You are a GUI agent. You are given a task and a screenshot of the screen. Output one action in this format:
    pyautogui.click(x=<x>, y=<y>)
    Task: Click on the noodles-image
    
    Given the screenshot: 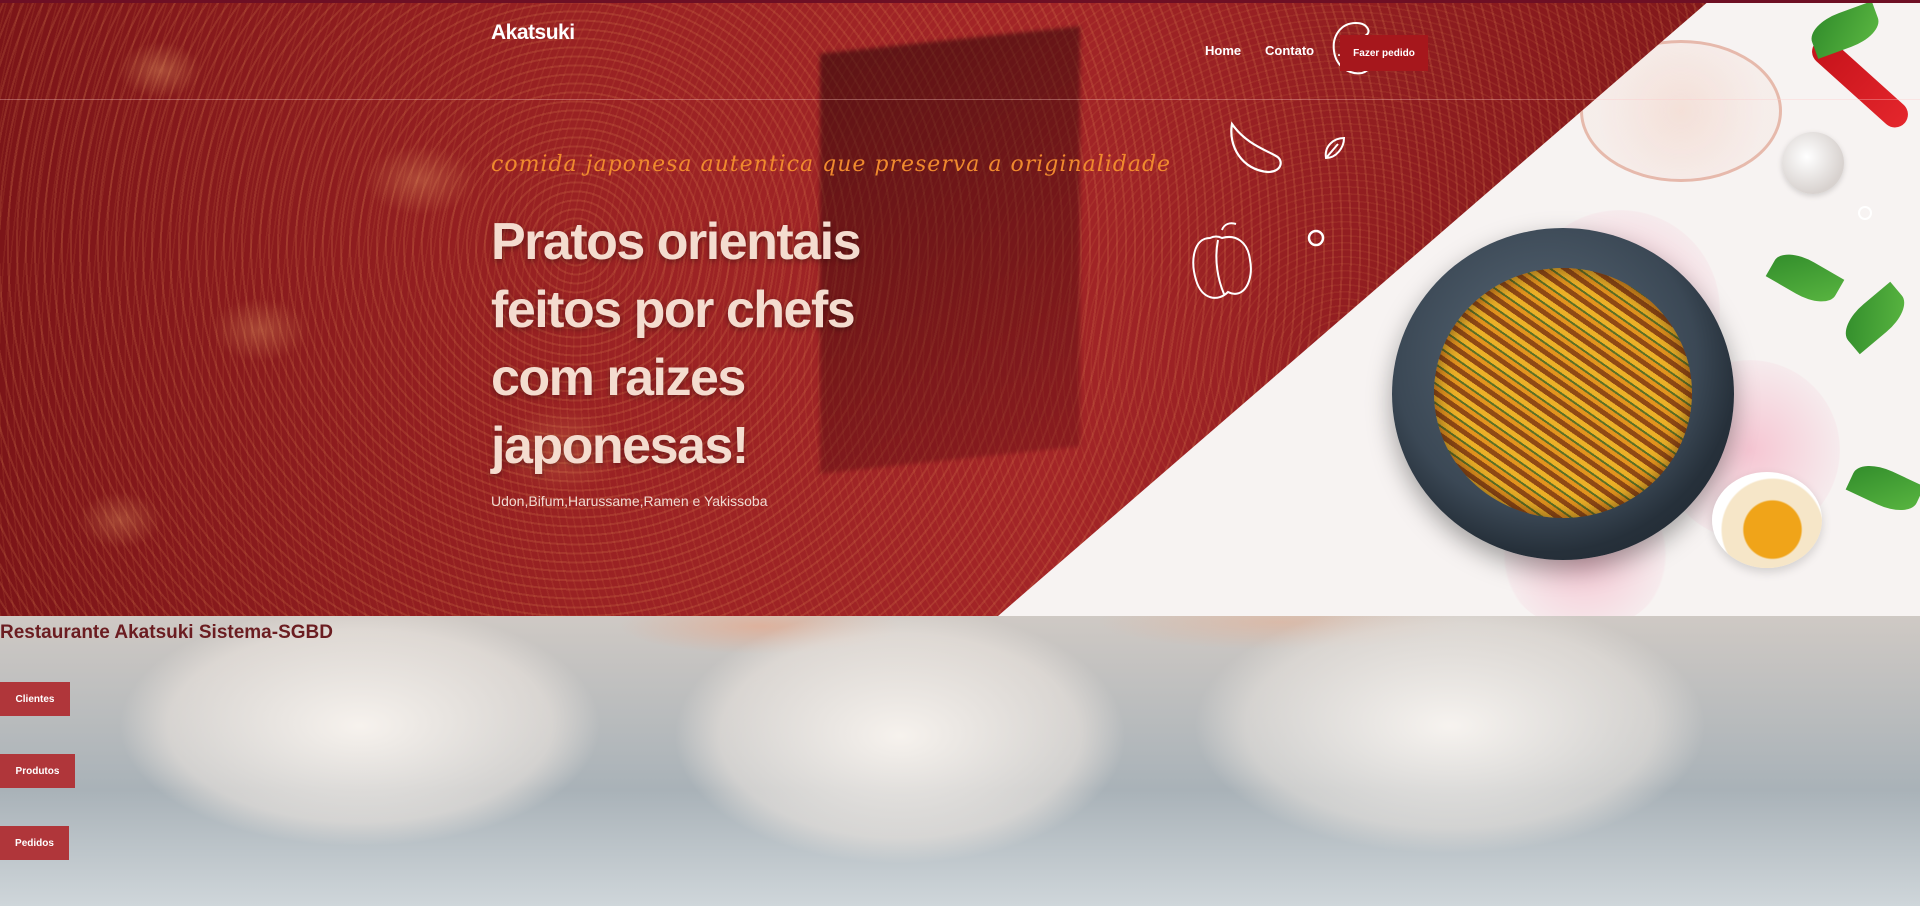 What is the action you would take?
    pyautogui.click(x=1563, y=393)
    